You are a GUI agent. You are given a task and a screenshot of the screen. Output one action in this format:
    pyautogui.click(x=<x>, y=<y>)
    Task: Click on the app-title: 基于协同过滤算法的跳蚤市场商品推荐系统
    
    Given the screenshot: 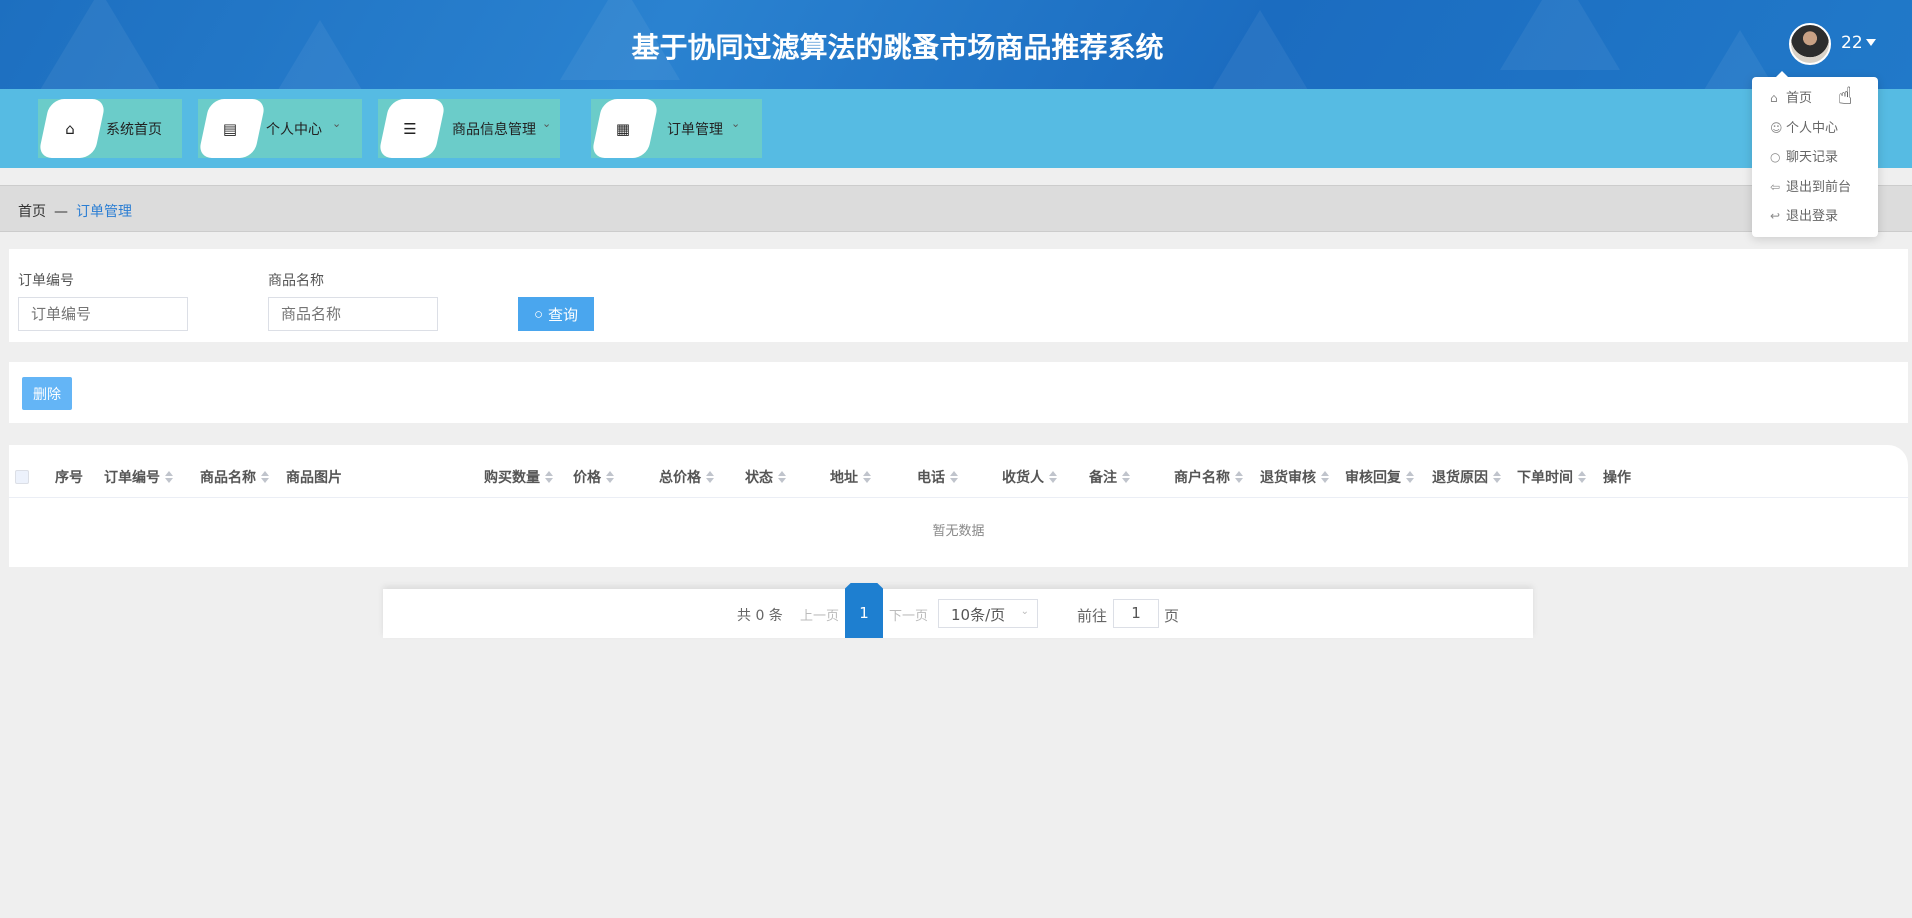 What is the action you would take?
    pyautogui.click(x=897, y=47)
    